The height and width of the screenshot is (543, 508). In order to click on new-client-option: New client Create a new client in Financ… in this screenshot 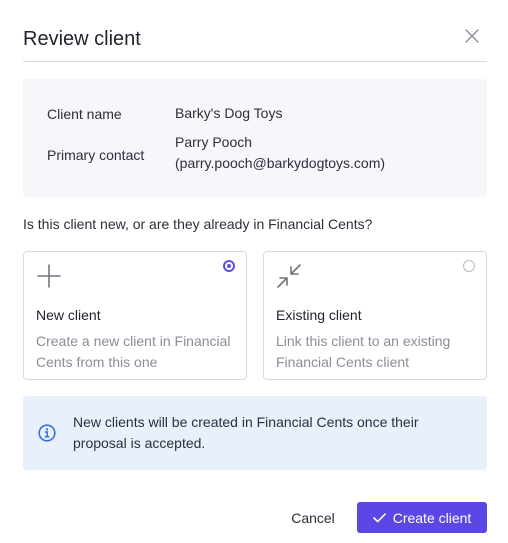, I will do `click(135, 315)`.